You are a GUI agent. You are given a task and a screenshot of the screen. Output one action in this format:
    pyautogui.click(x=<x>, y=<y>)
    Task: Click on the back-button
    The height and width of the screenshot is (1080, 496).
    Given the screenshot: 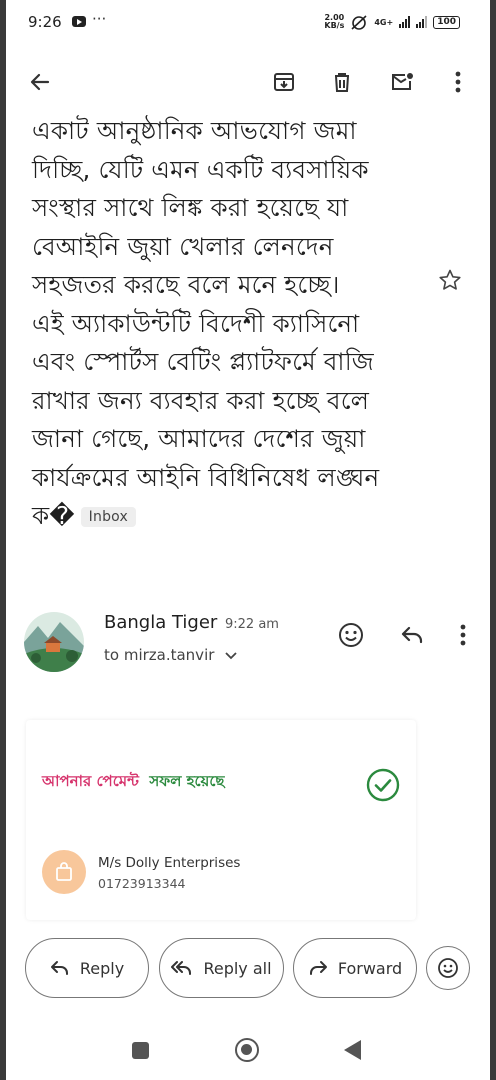 What is the action you would take?
    pyautogui.click(x=40, y=82)
    